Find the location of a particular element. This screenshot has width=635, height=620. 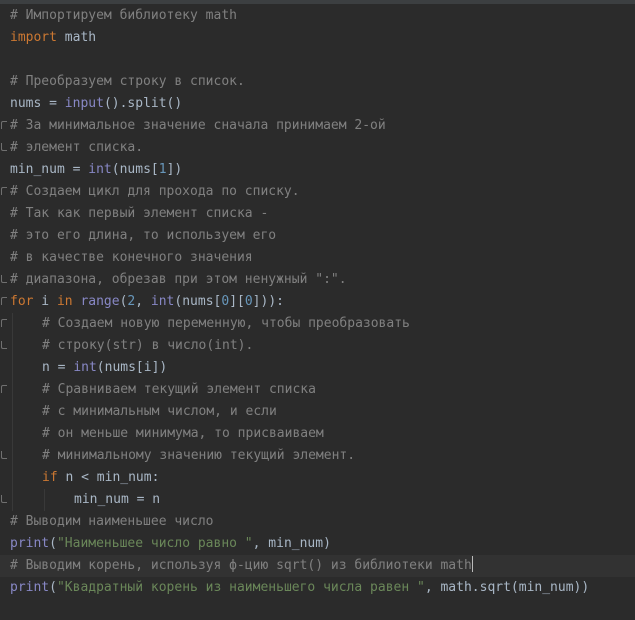

comment: # Импортируем библиотеку math is located at coordinates (123, 15).